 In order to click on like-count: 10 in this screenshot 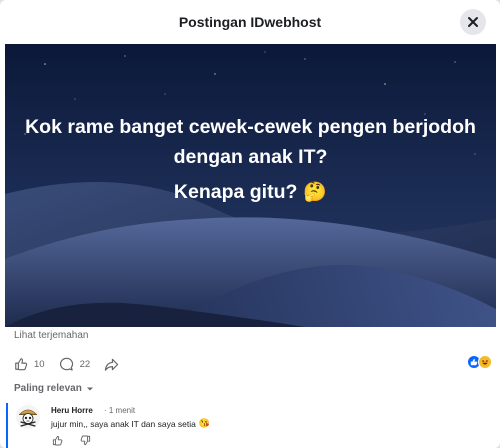, I will do `click(39, 364)`.